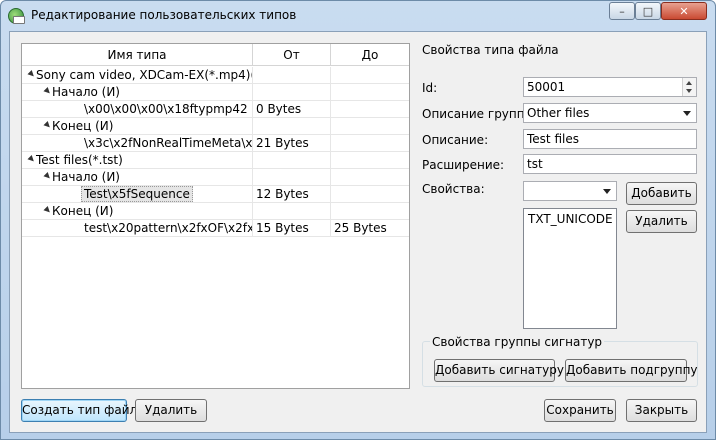 The width and height of the screenshot is (716, 440). I want to click on properties-list: TXT_UNICODE, so click(570, 268).